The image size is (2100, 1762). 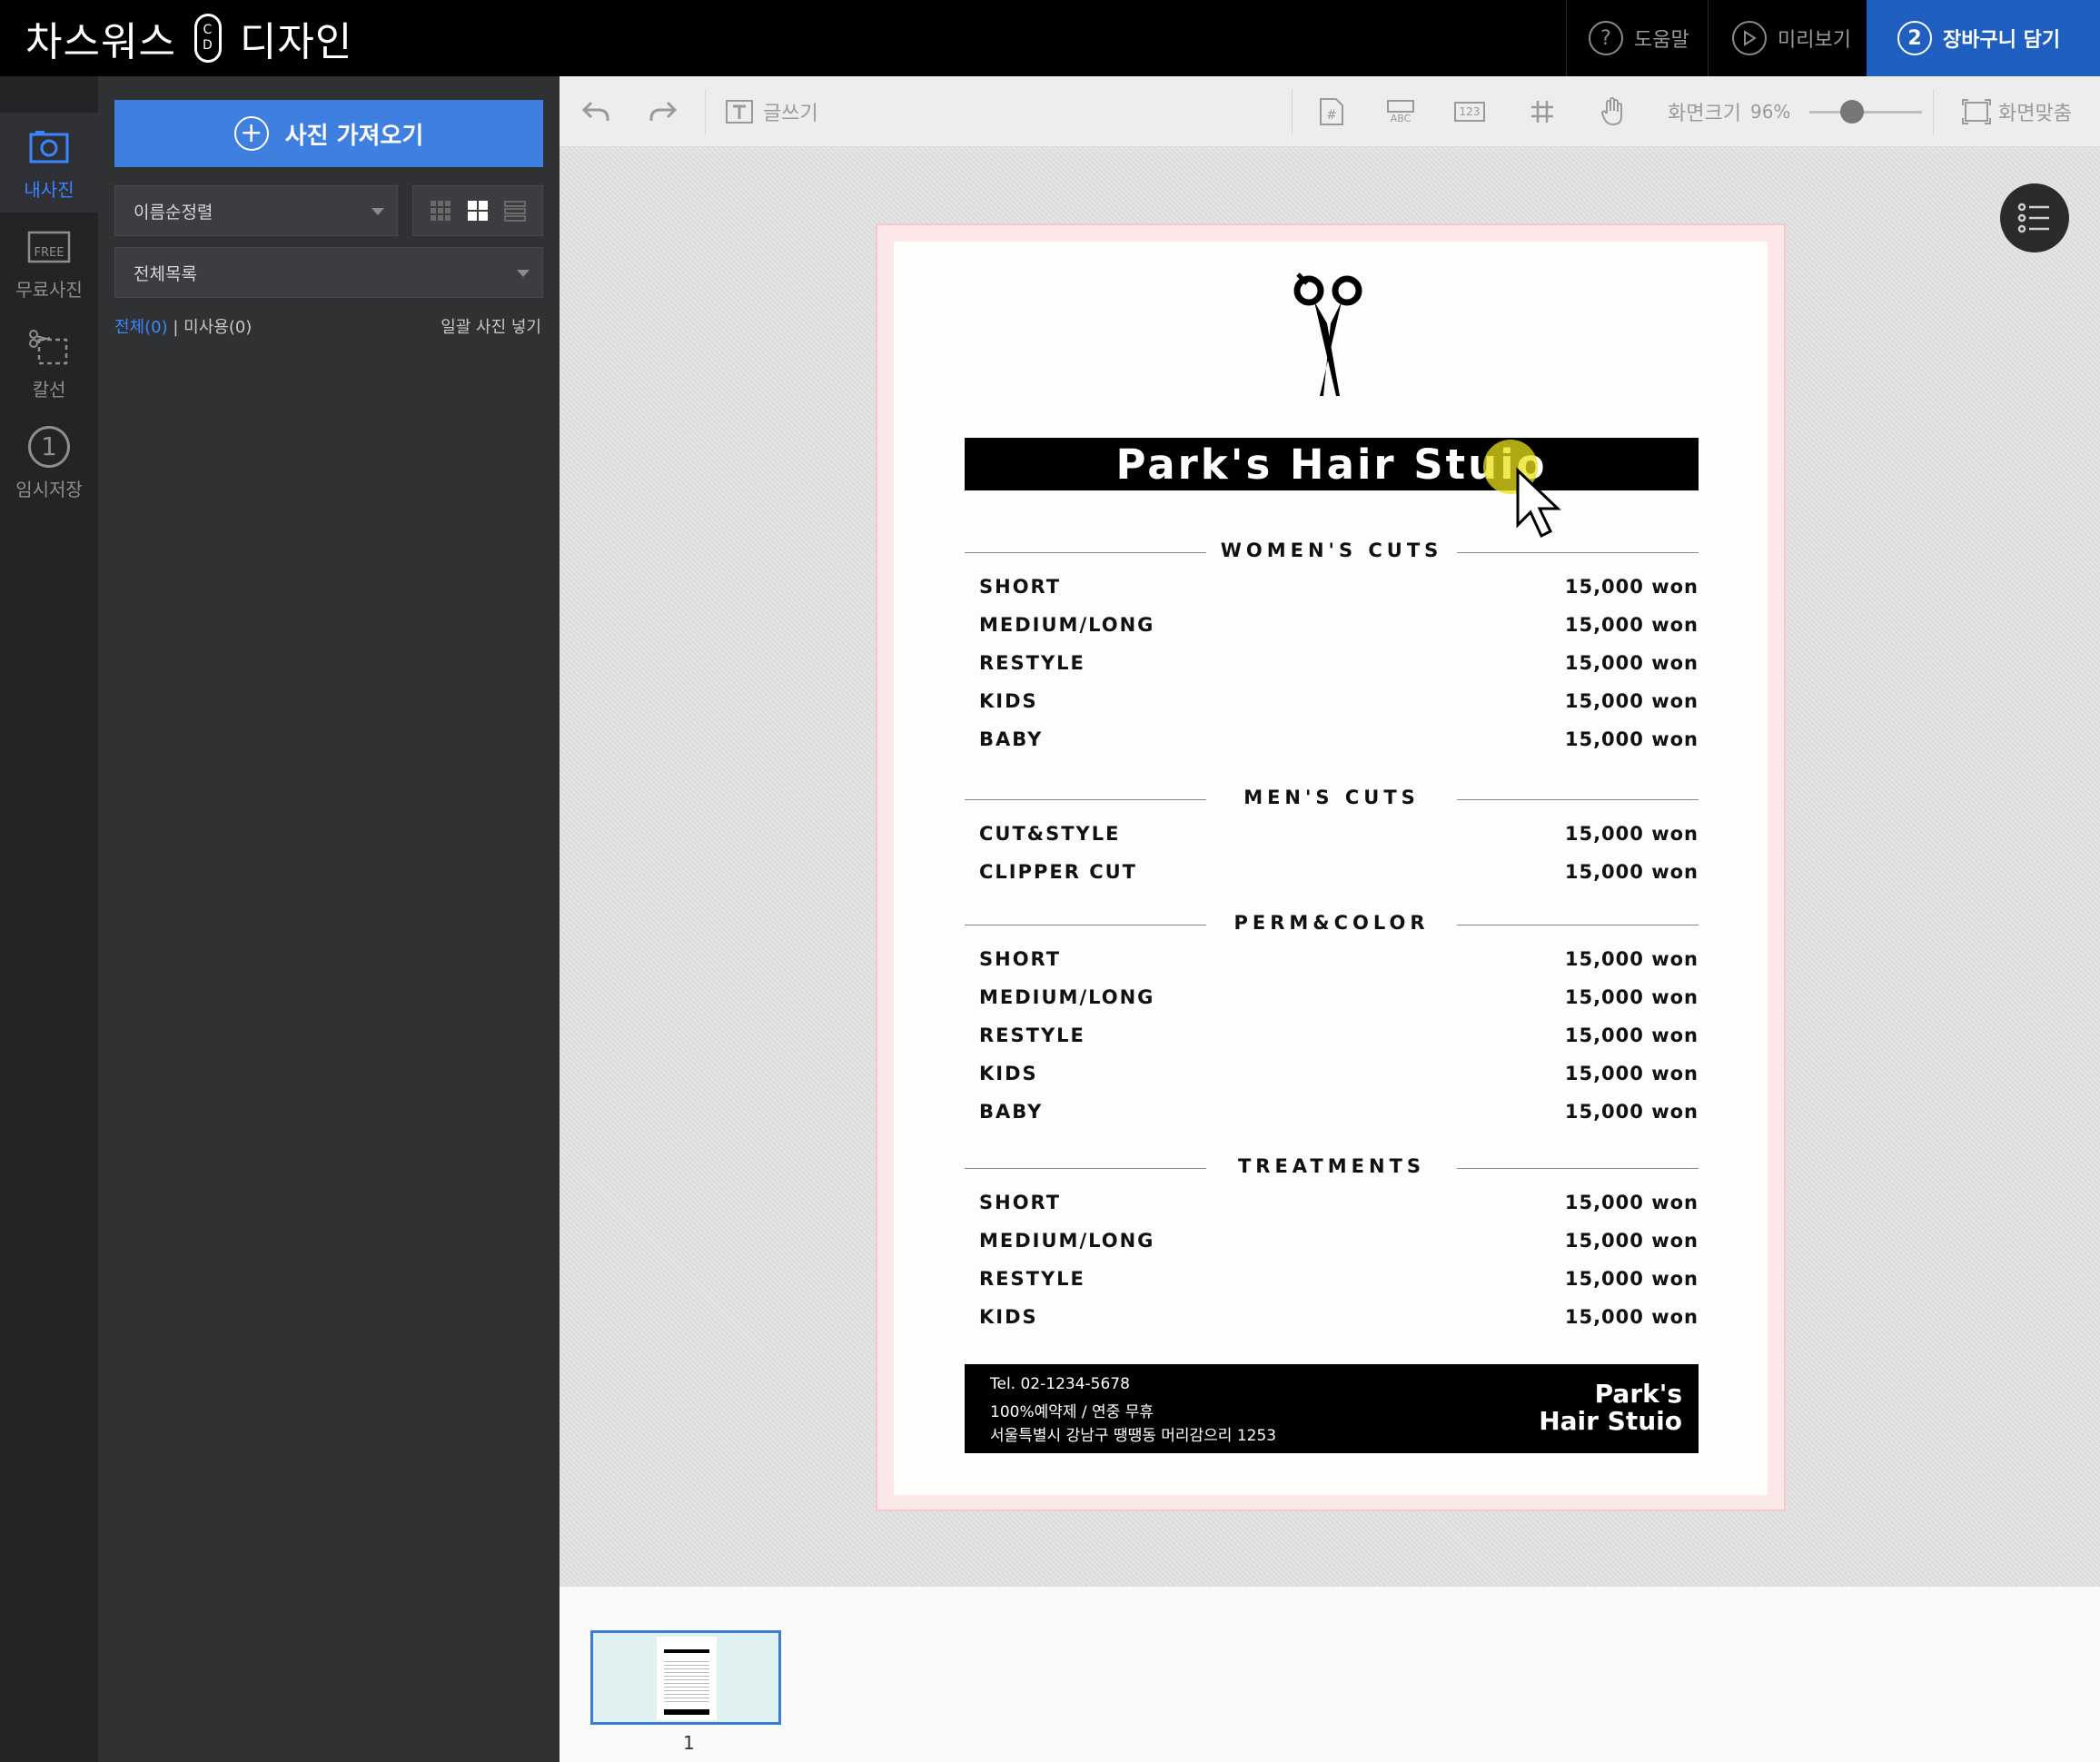 I want to click on hash-document-icon: #, so click(x=1331, y=112).